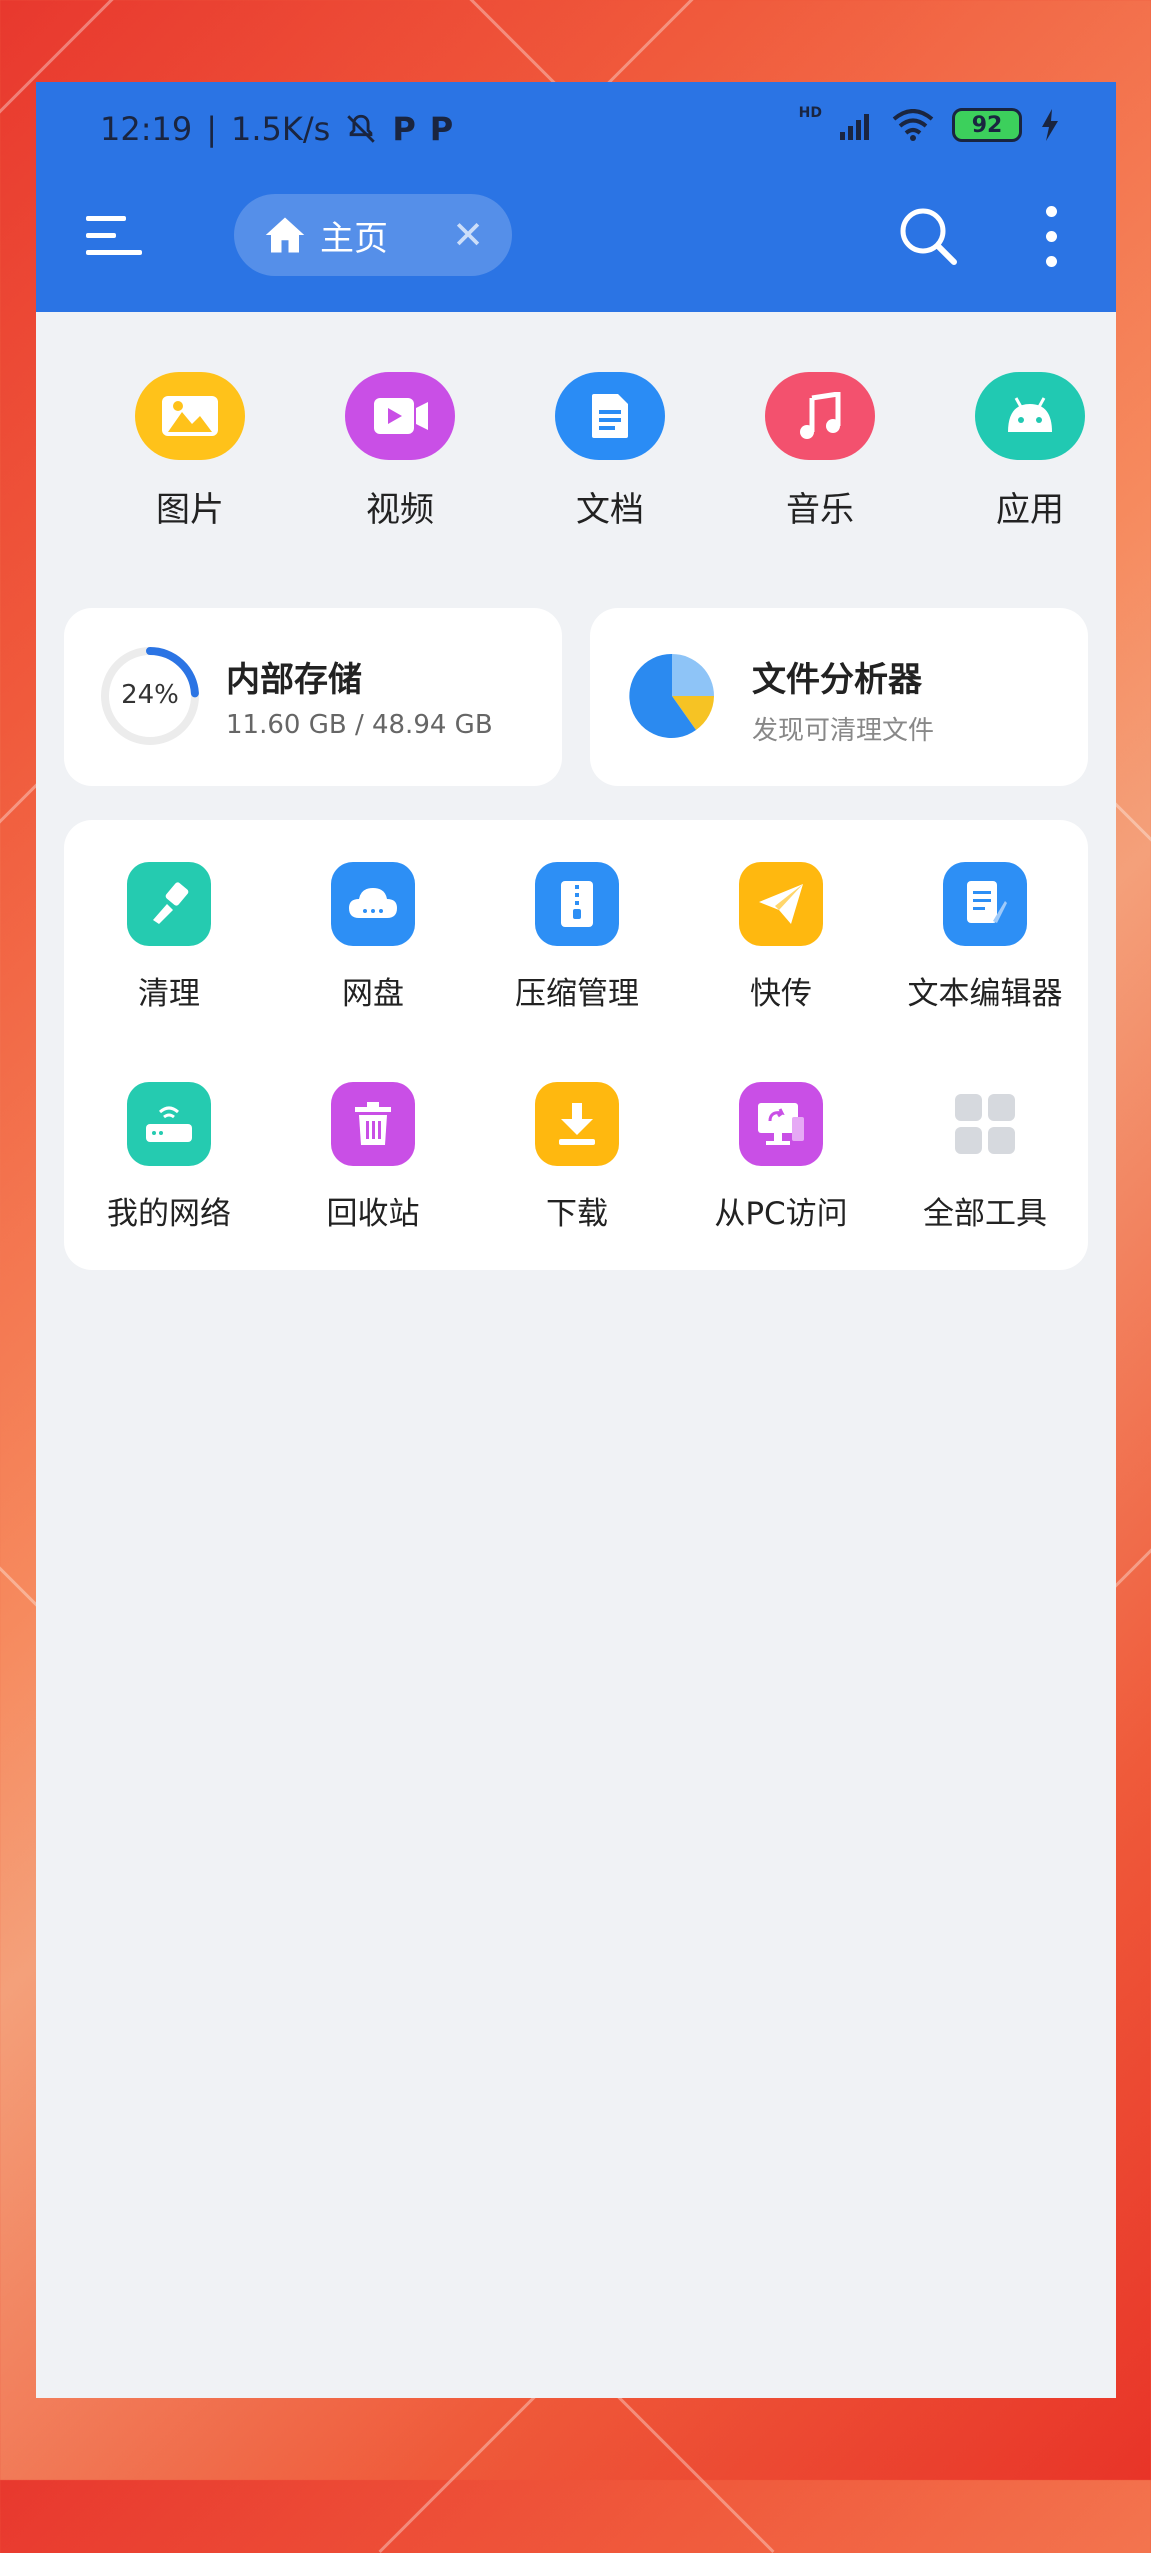 The height and width of the screenshot is (2553, 1151). Describe the element at coordinates (837, 680) in the screenshot. I see `analyzer-title: 文件分析器` at that location.